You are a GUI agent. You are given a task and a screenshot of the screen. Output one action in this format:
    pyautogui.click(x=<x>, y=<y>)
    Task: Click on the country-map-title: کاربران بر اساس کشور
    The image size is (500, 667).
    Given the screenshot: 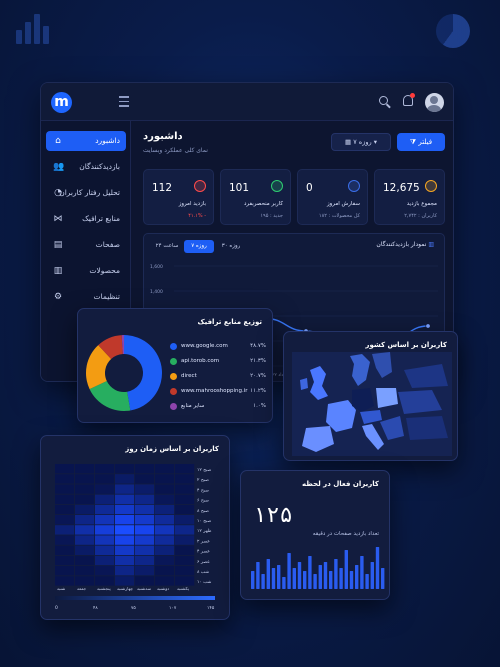 What is the action you would take?
    pyautogui.click(x=406, y=345)
    